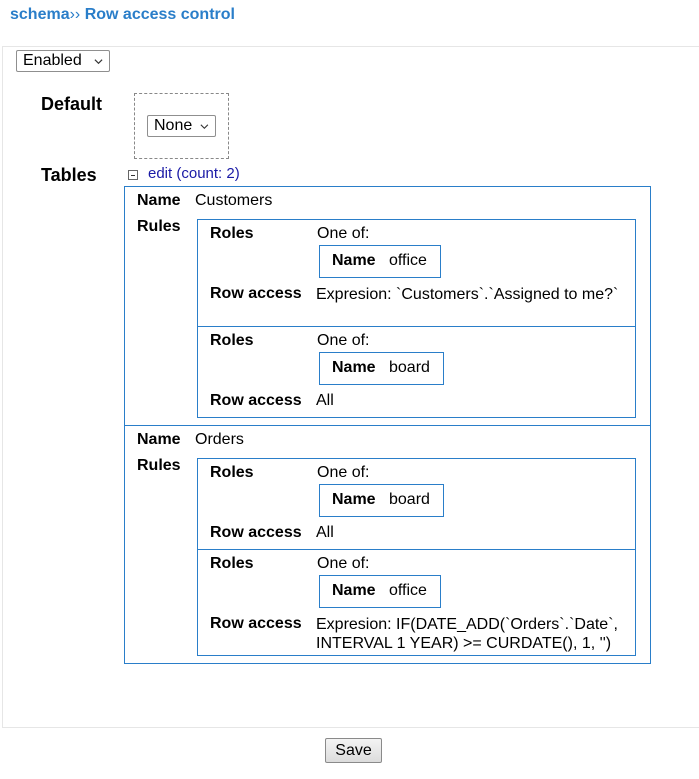 The image size is (699, 779). What do you see at coordinates (72, 104) in the screenshot?
I see `default-label: Default` at bounding box center [72, 104].